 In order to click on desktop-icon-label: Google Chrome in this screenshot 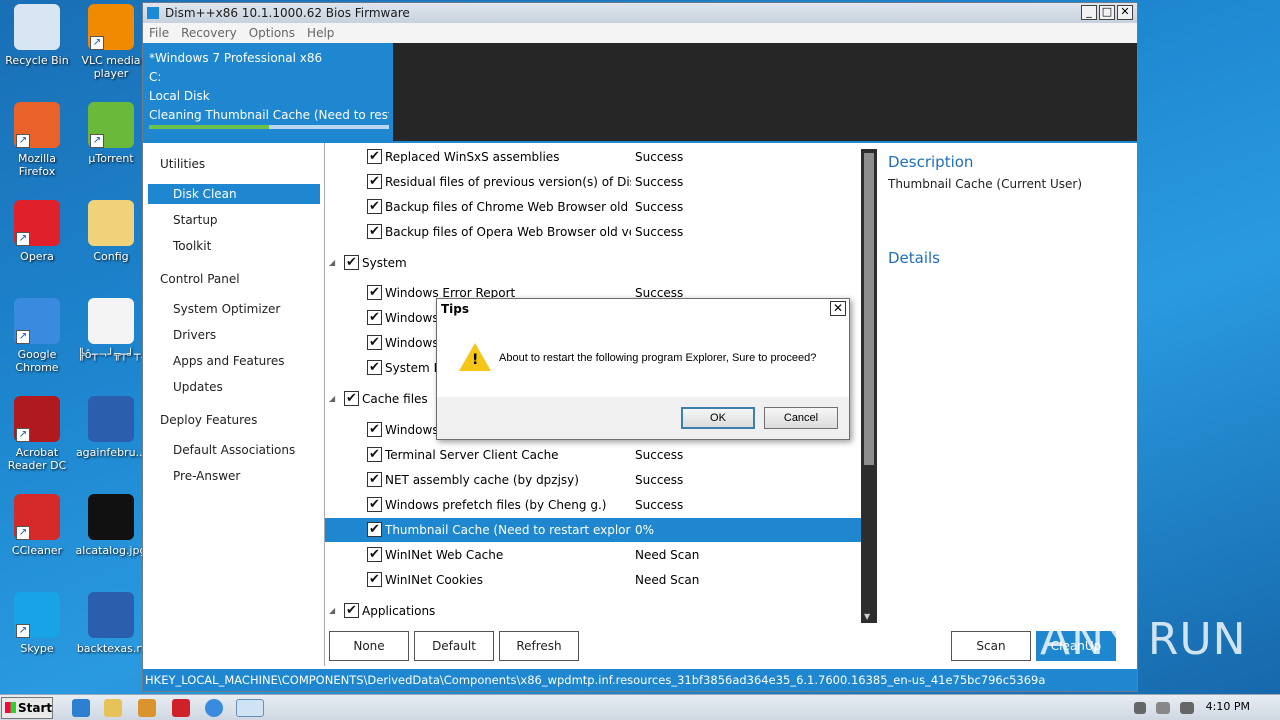, I will do `click(37, 361)`.